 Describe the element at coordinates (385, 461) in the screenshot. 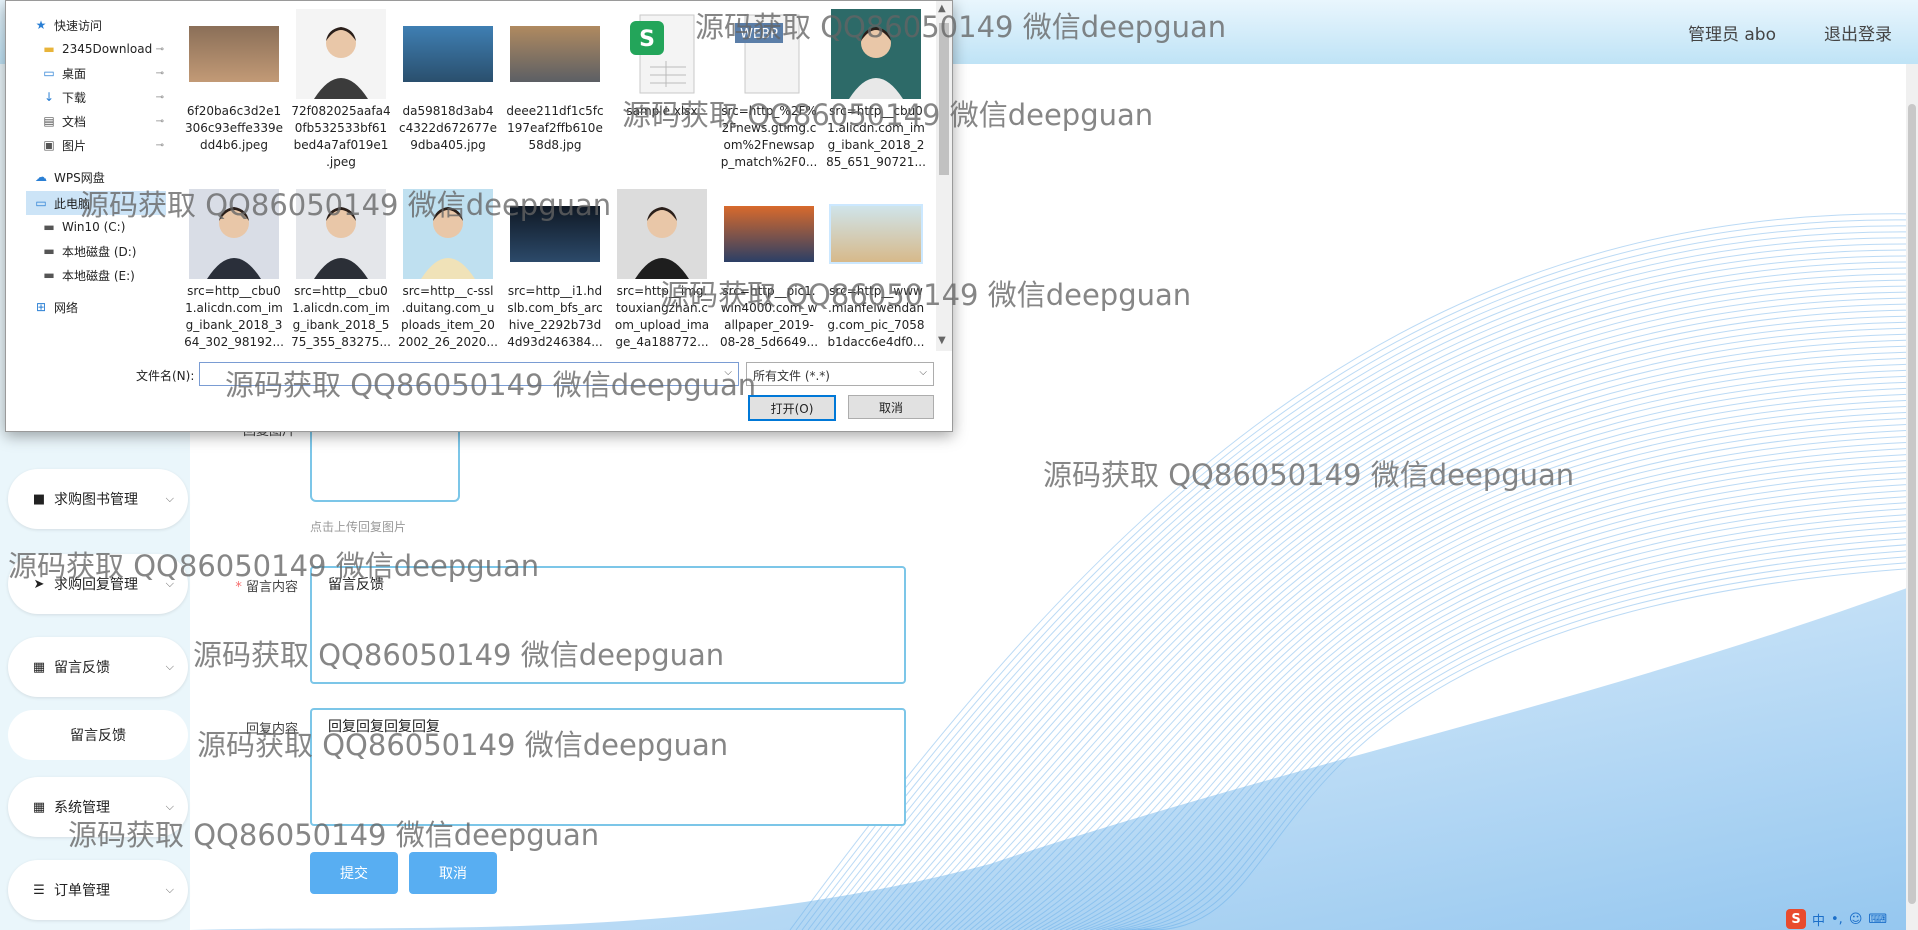

I see `reply-image-upload` at that location.